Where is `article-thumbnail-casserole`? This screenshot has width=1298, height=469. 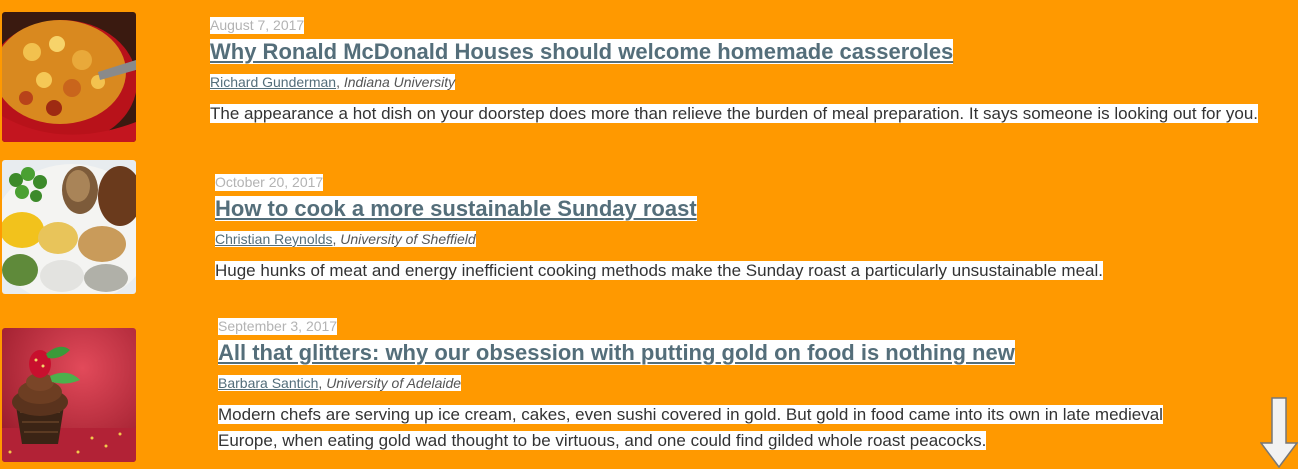 article-thumbnail-casserole is located at coordinates (69, 77).